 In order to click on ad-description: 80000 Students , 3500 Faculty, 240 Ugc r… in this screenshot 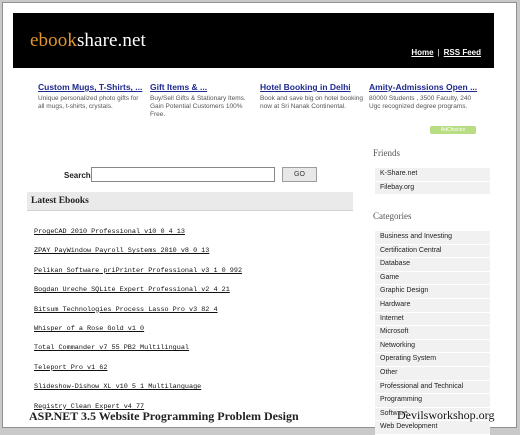, I will do `click(420, 102)`.